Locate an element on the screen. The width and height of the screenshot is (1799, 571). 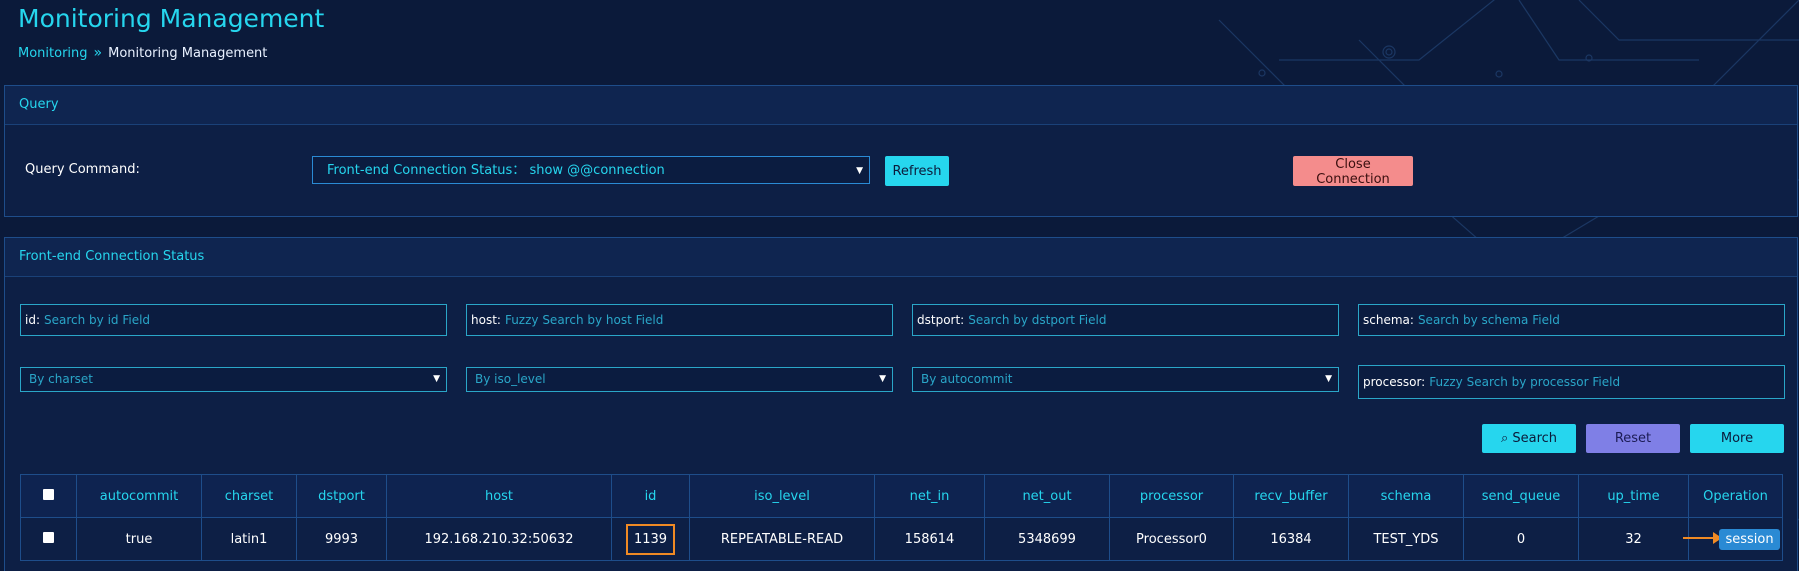
column-header: net_in is located at coordinates (929, 496).